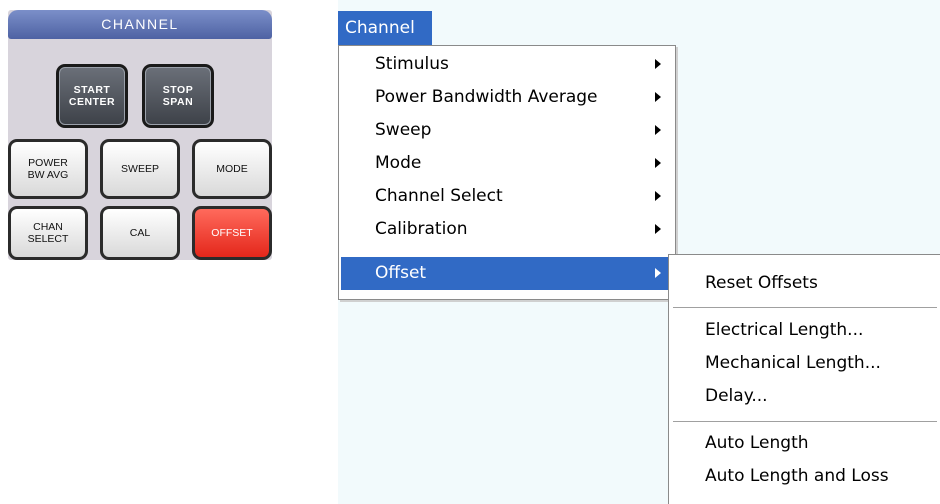 This screenshot has width=940, height=504. What do you see at coordinates (486, 97) in the screenshot?
I see `menu-item-label: Power Bandwidth Average` at bounding box center [486, 97].